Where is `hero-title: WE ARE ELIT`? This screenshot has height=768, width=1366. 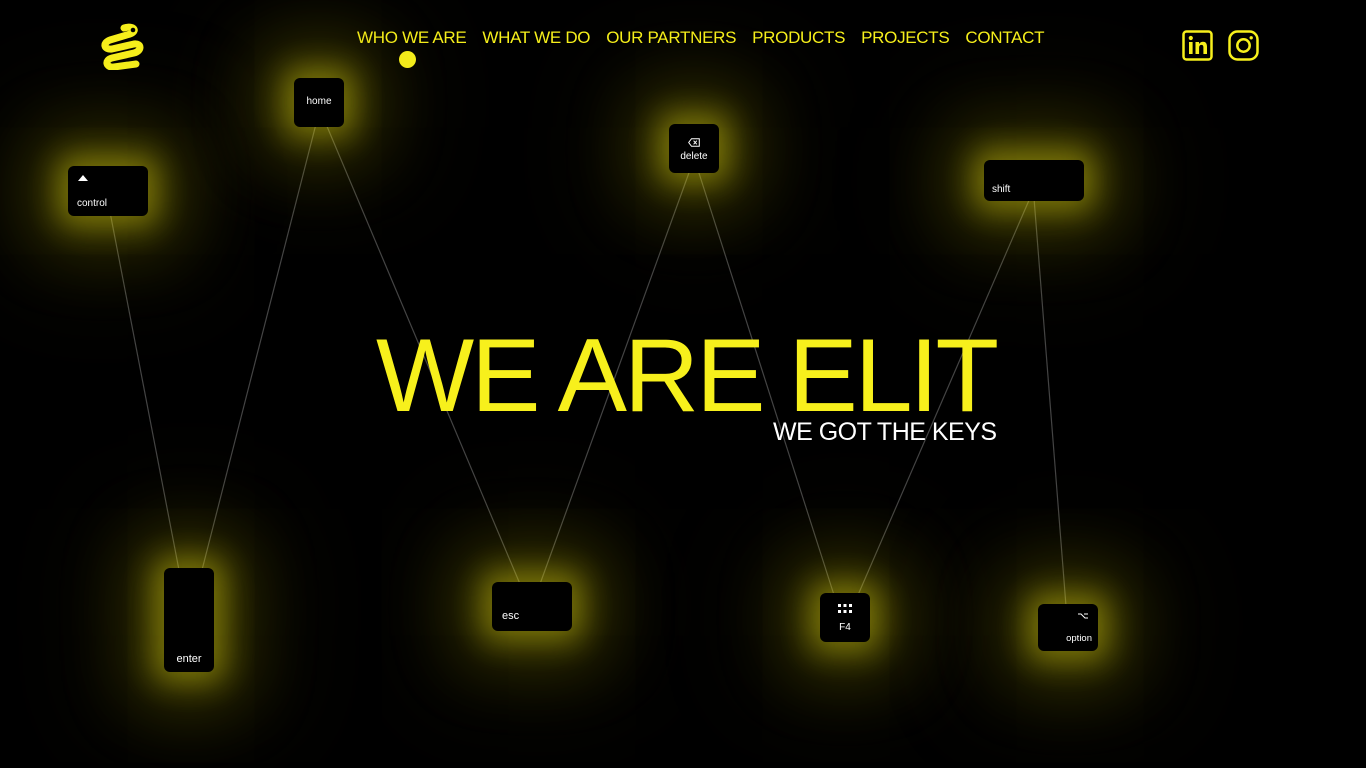 hero-title: WE ARE ELIT is located at coordinates (687, 376).